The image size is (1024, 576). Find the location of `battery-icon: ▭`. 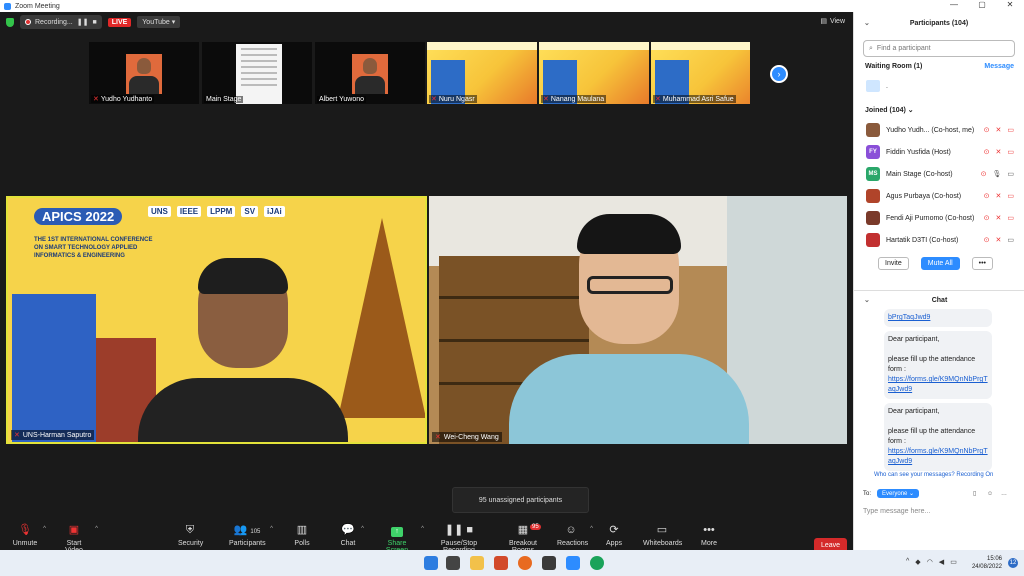

battery-icon: ▭ is located at coordinates (953, 562).